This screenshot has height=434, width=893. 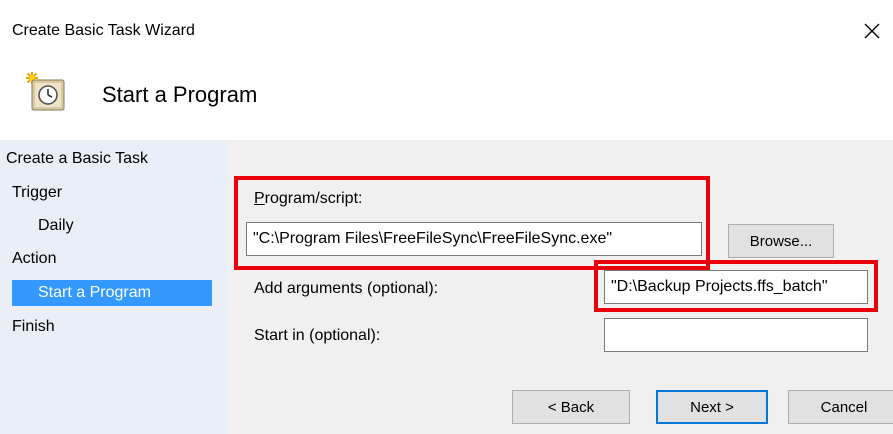 I want to click on back-button: < Back, so click(x=571, y=407).